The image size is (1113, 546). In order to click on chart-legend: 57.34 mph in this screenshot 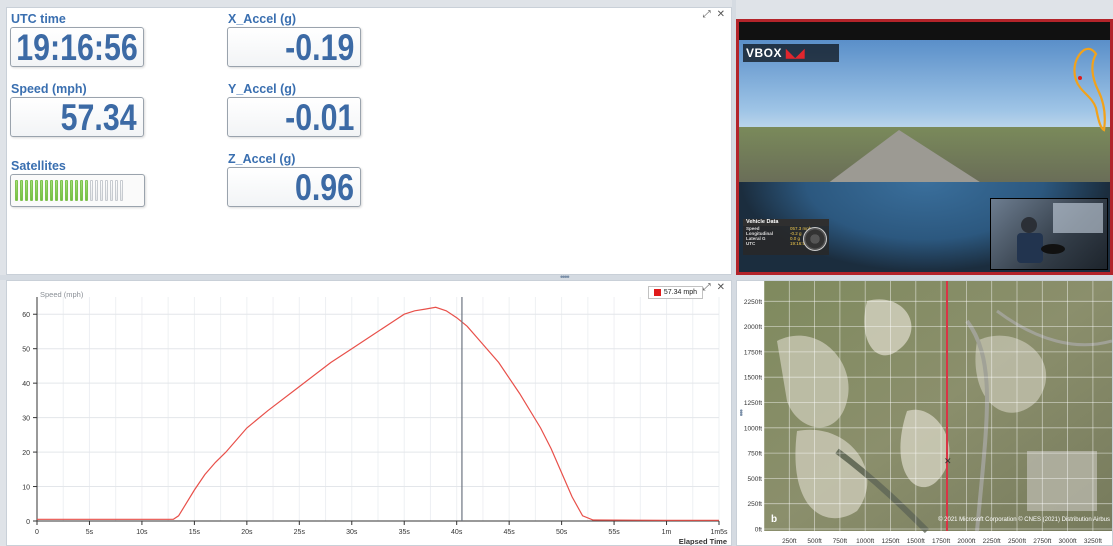, I will do `click(675, 292)`.